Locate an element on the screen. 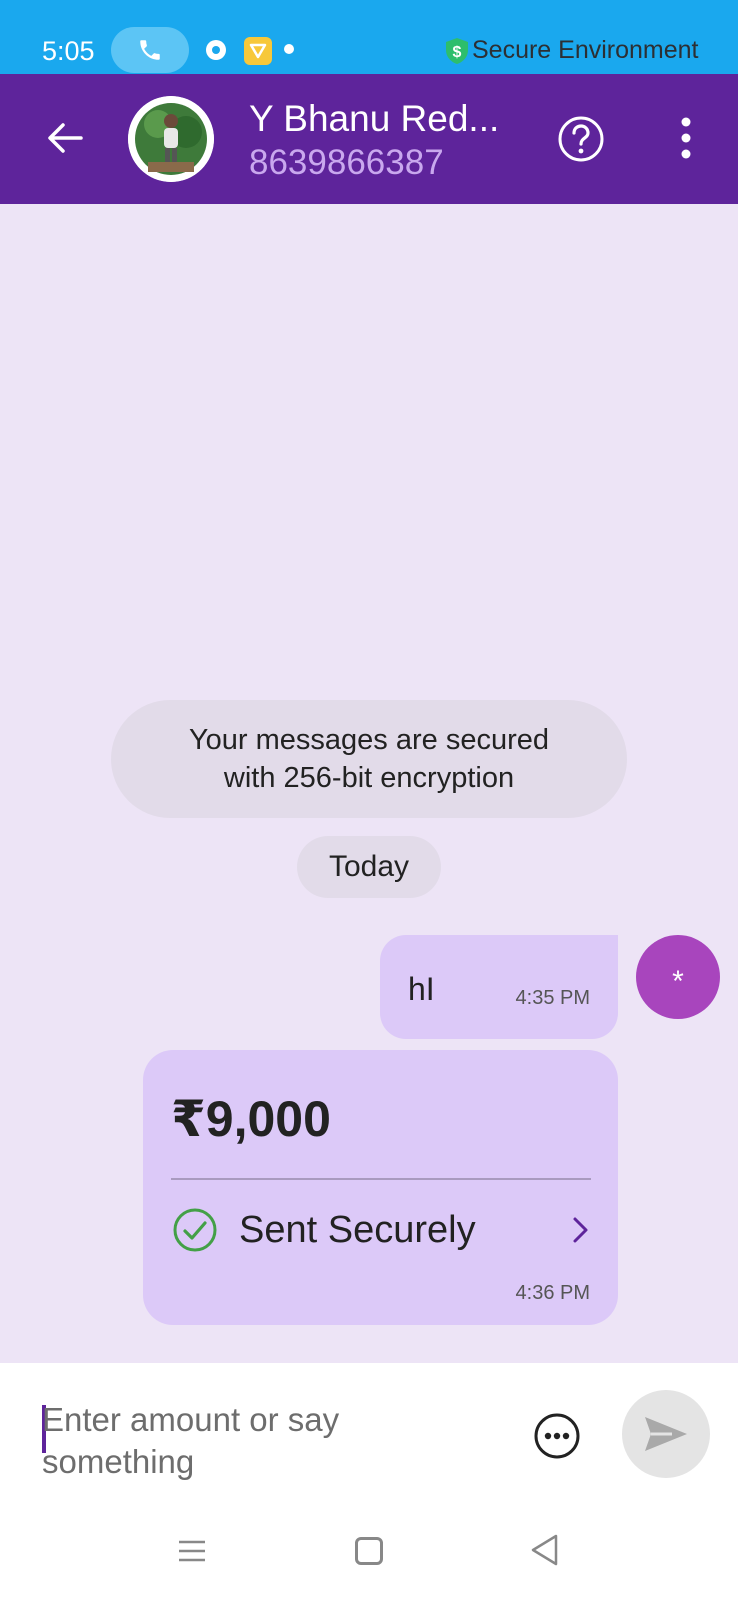 This screenshot has width=738, height=1600. system-nav-bar is located at coordinates (369, 1559).